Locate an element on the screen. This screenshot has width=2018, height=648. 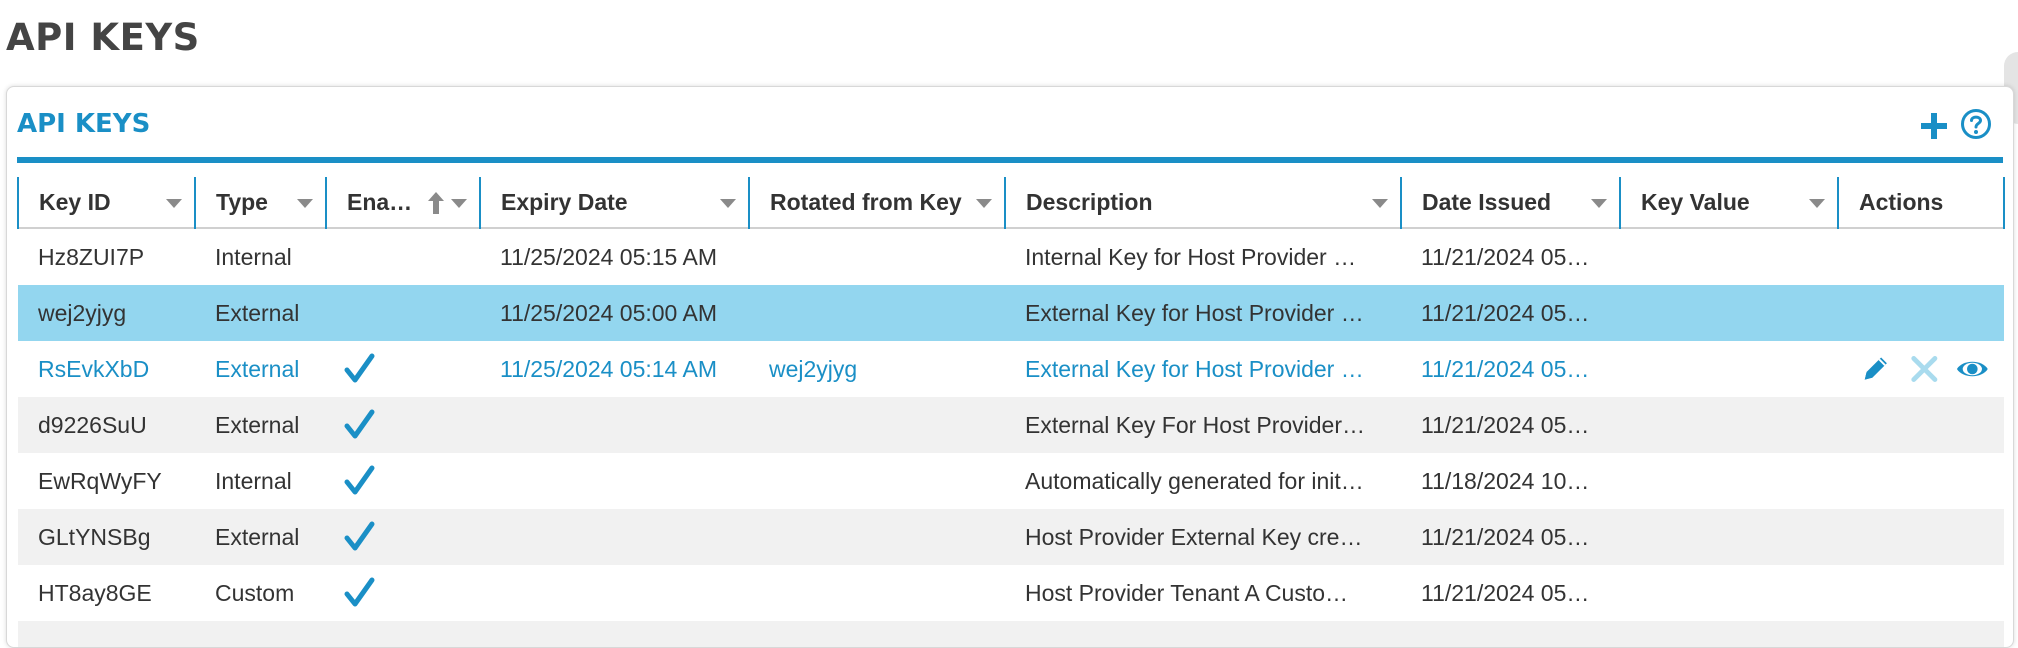
cell-key-id: HT8ay8GE is located at coordinates (95, 592).